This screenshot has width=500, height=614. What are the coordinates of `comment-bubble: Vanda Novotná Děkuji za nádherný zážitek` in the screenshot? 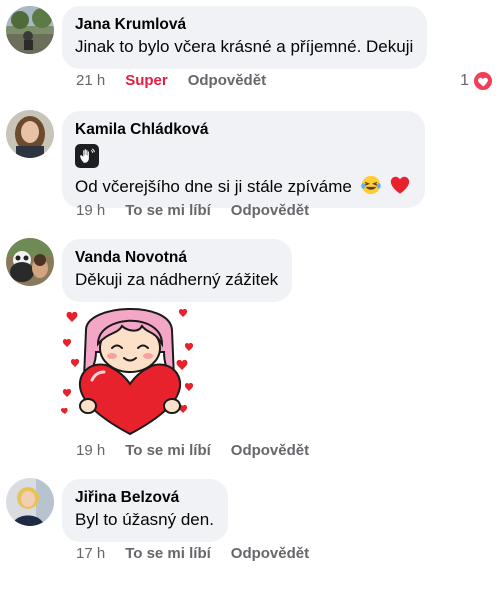 It's located at (177, 270).